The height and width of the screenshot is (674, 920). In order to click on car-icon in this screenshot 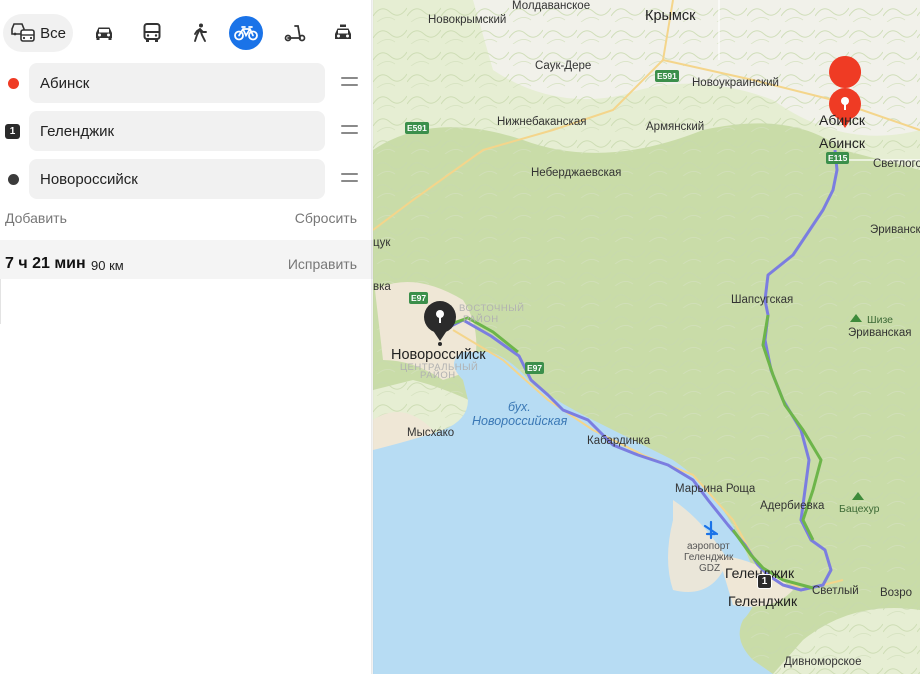, I will do `click(104, 33)`.